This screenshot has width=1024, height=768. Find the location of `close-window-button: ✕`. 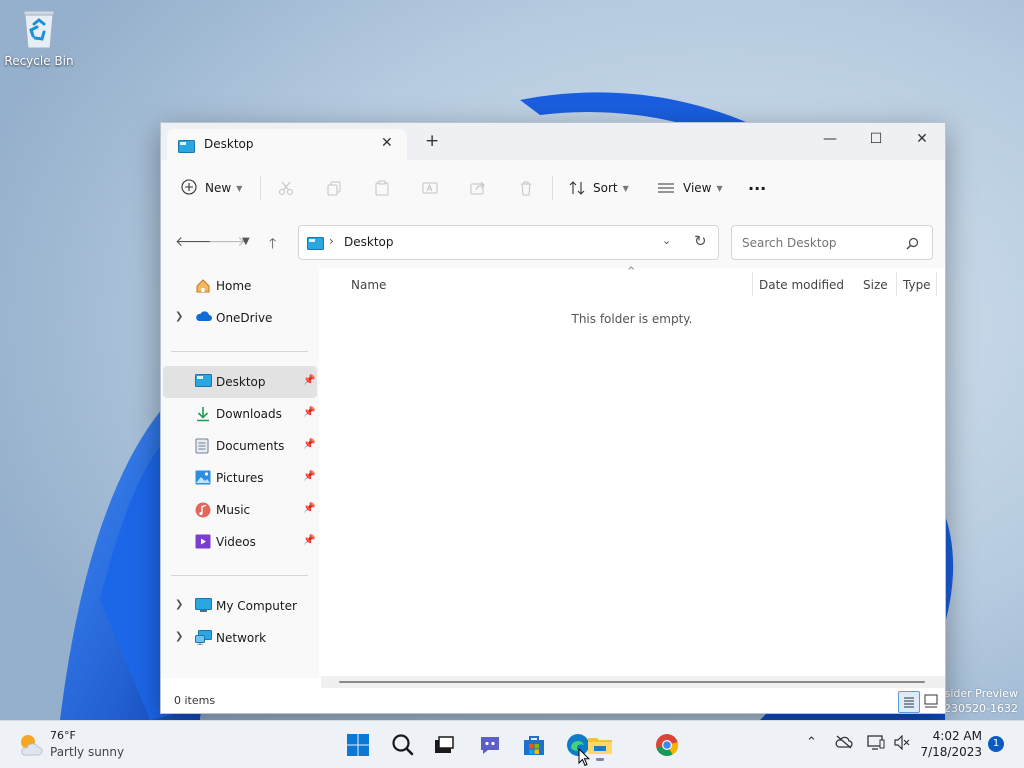

close-window-button: ✕ is located at coordinates (922, 139).